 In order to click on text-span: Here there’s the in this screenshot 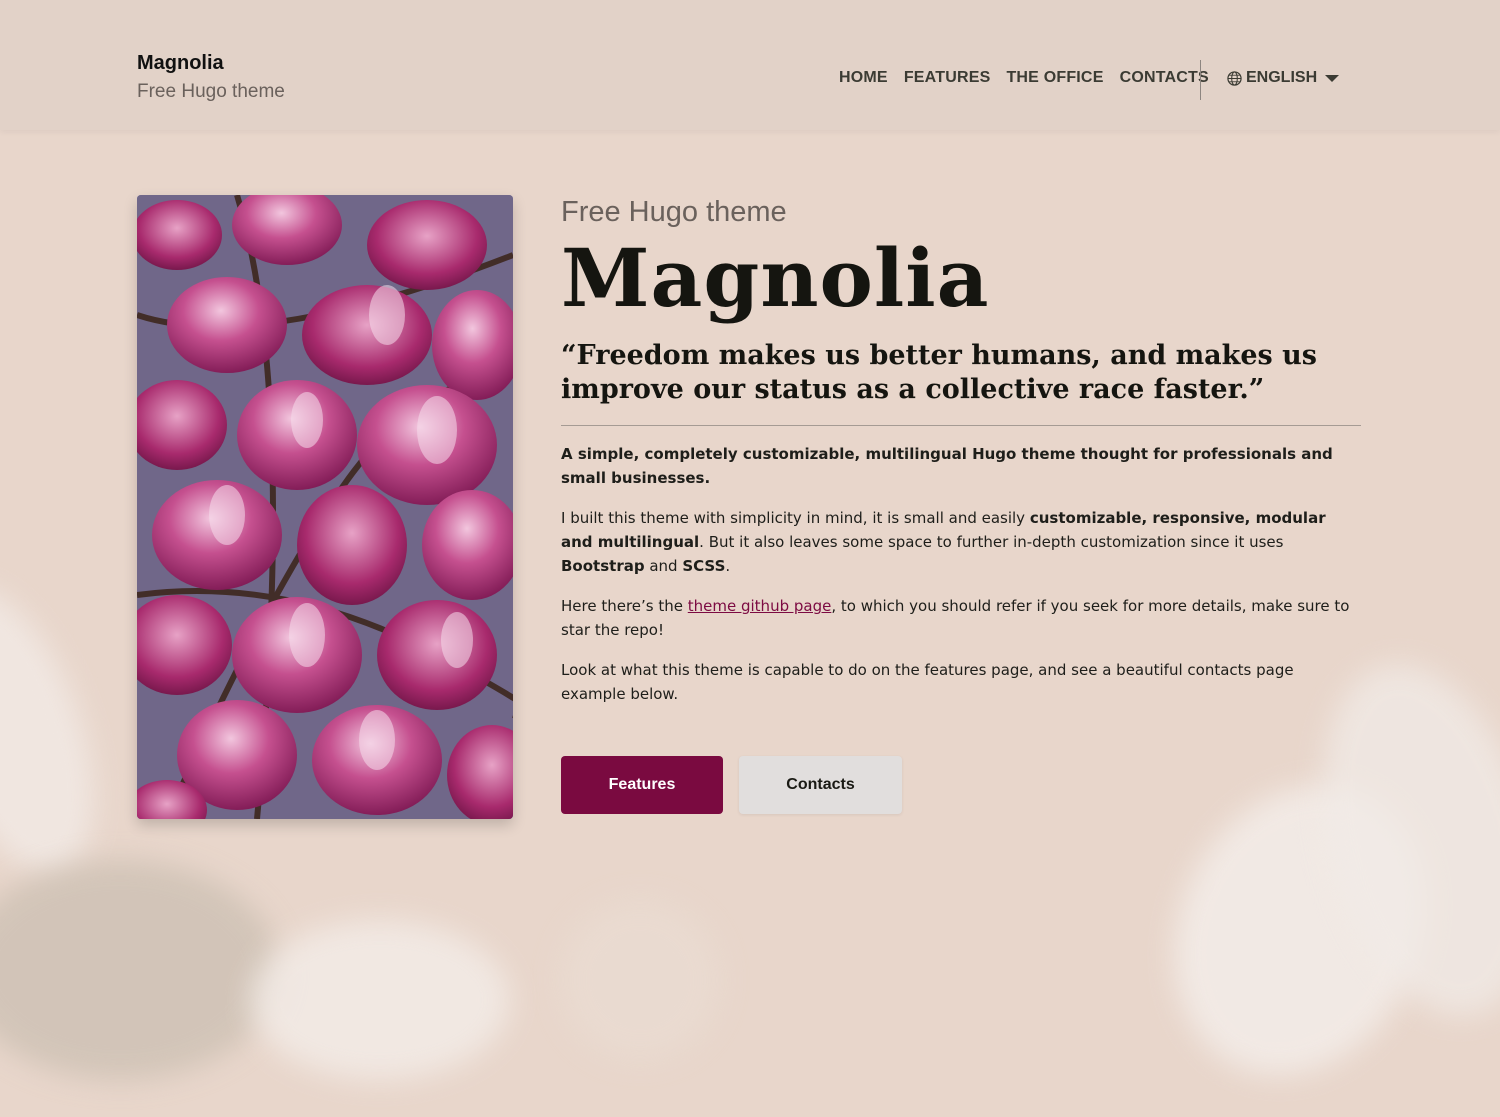, I will do `click(624, 606)`.